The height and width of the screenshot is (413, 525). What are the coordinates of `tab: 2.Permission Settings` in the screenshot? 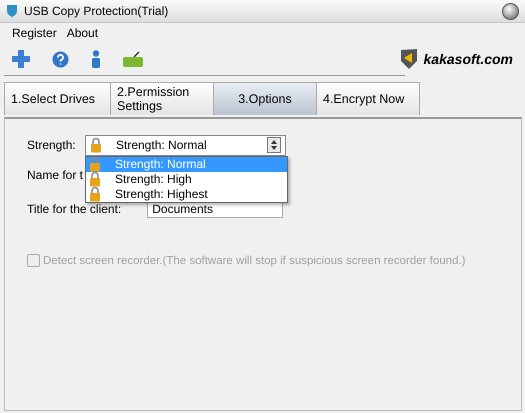 It's located at (162, 98).